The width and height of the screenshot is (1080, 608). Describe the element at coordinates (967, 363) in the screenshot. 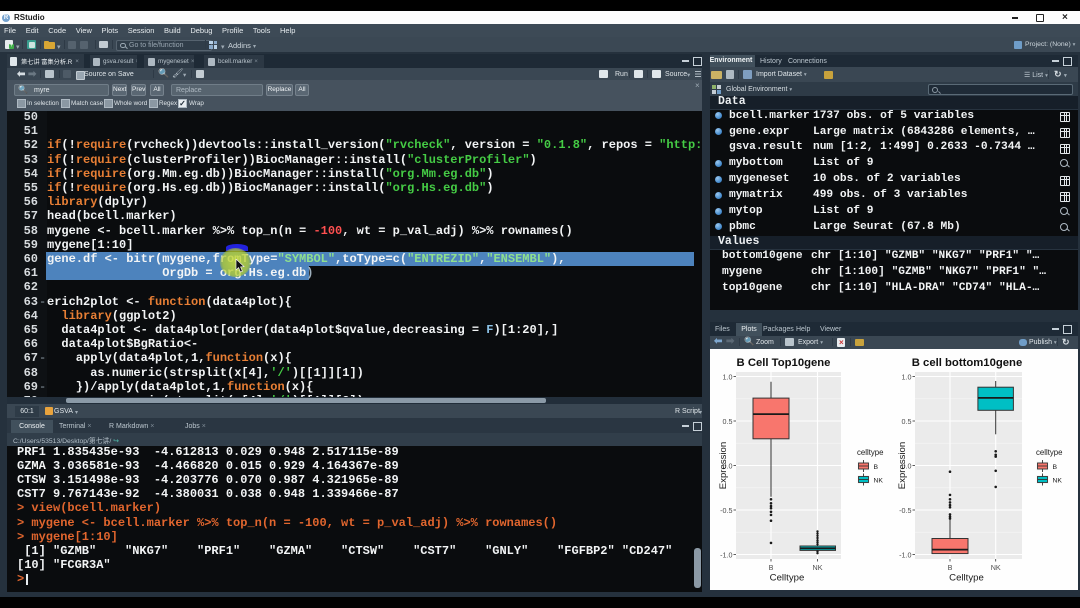

I see `svg-text: B cell bottom10gene` at that location.